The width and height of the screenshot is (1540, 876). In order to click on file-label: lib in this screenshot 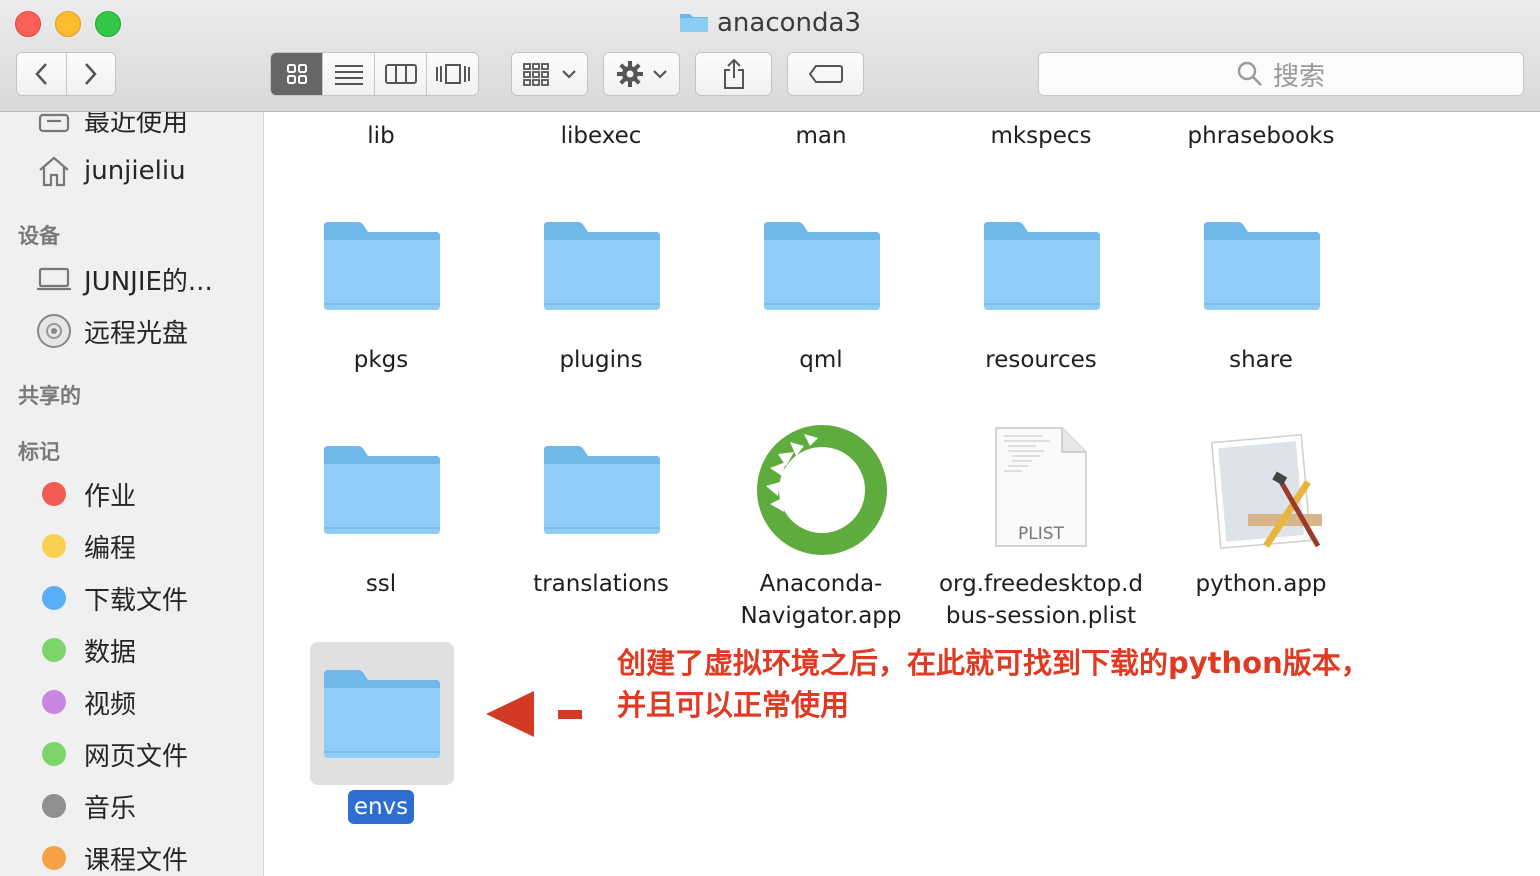, I will do `click(381, 136)`.